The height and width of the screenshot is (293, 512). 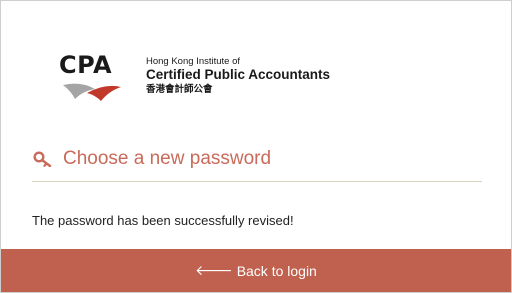 I want to click on arrow-left-icon: 🡐, so click(x=214, y=271).